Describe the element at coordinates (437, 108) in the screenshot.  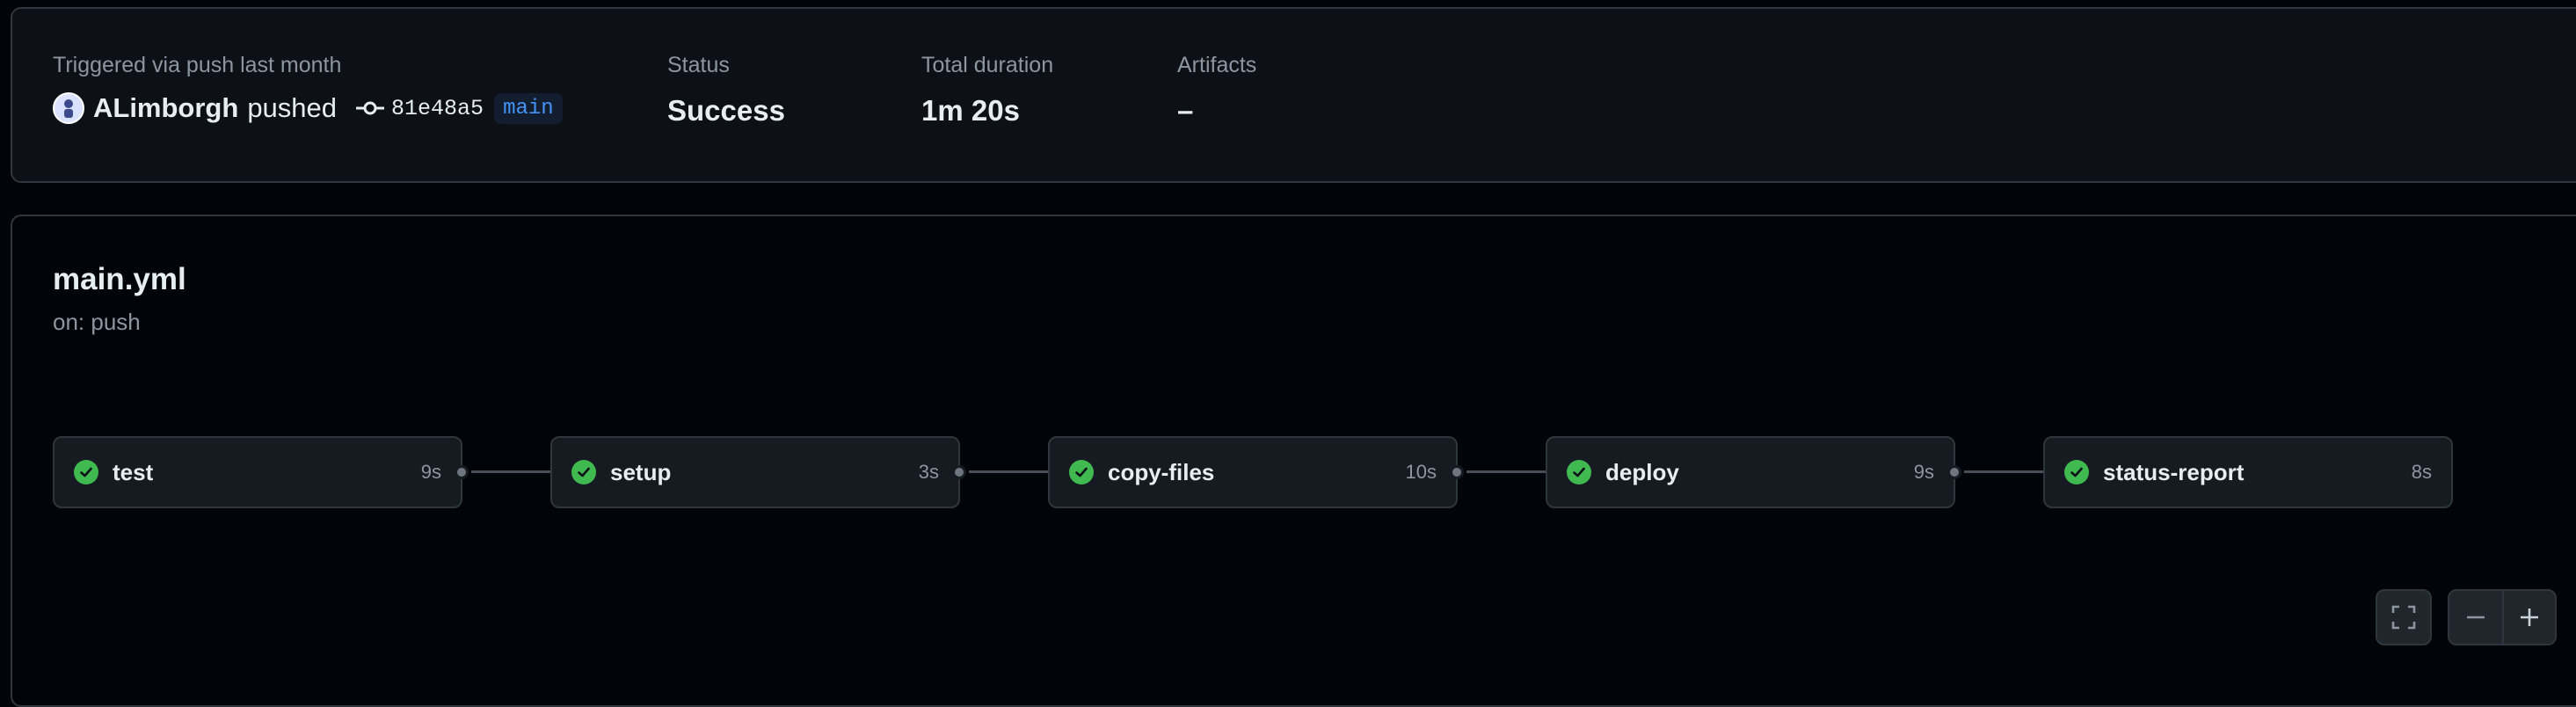
I see `commit-sha-link: 81e48a5` at that location.